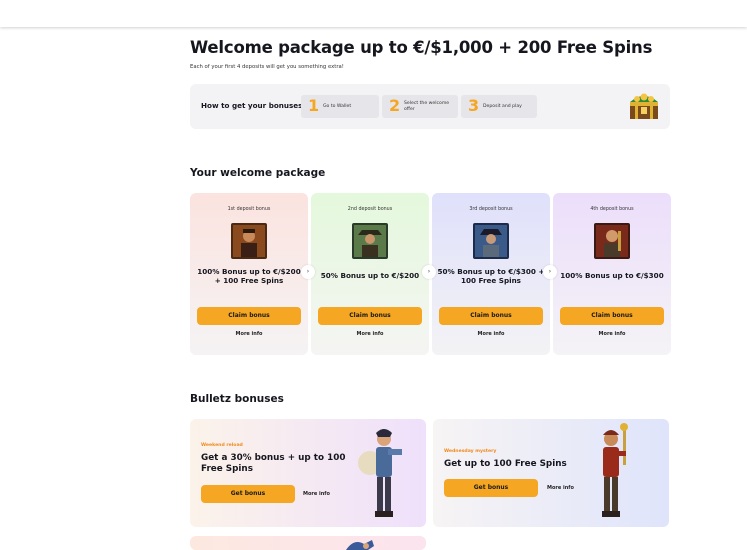 This screenshot has height=550, width=747. I want to click on step-number: 3, so click(474, 105).